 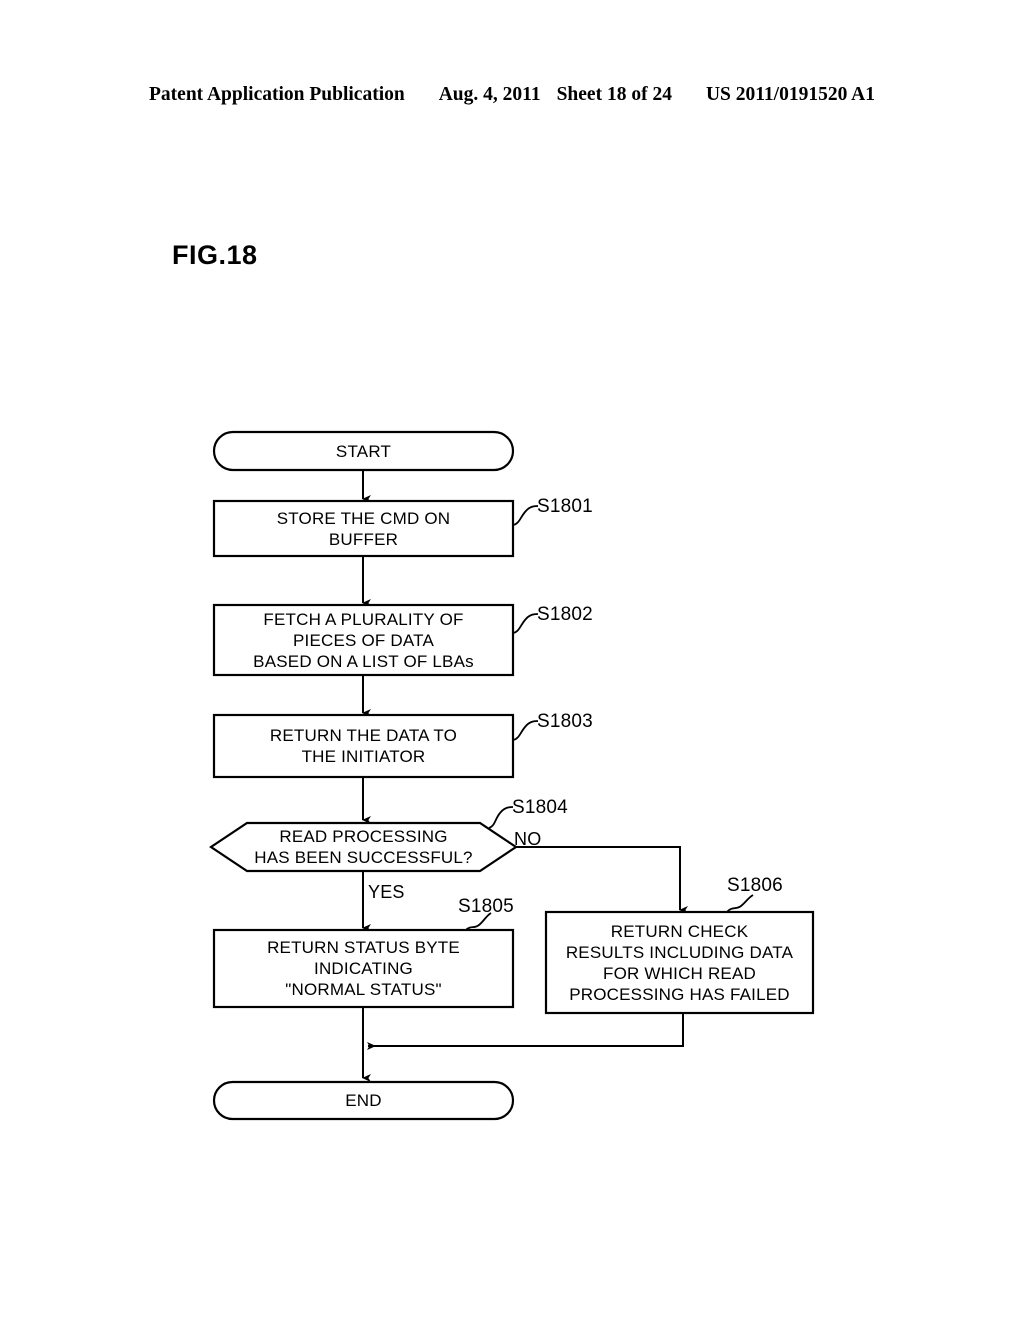 I want to click on step-number-s1805: S1805, so click(x=486, y=906).